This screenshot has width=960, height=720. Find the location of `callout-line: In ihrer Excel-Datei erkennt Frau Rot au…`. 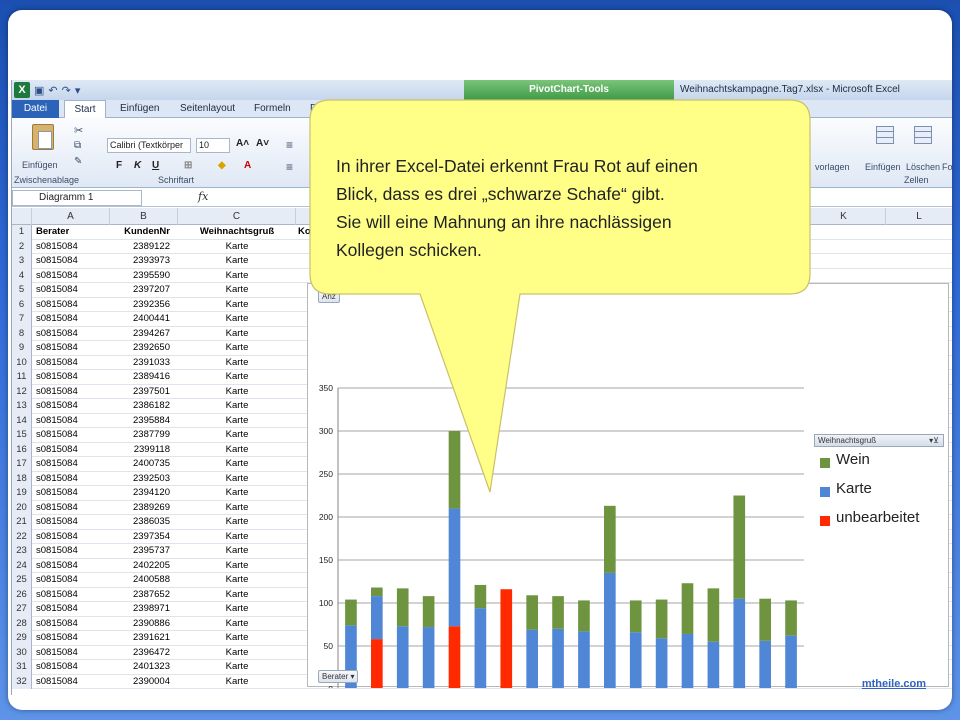

callout-line: In ihrer Excel-Datei erkennt Frau Rot au… is located at coordinates (517, 166).